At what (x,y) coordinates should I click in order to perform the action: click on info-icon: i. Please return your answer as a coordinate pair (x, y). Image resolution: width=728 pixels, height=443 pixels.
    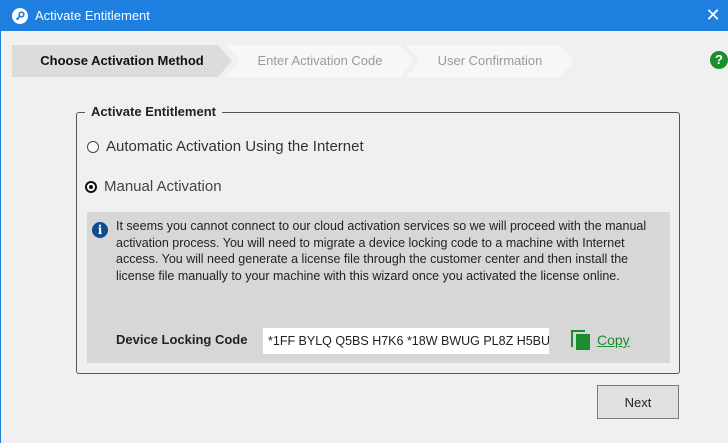
    Looking at the image, I should click on (100, 230).